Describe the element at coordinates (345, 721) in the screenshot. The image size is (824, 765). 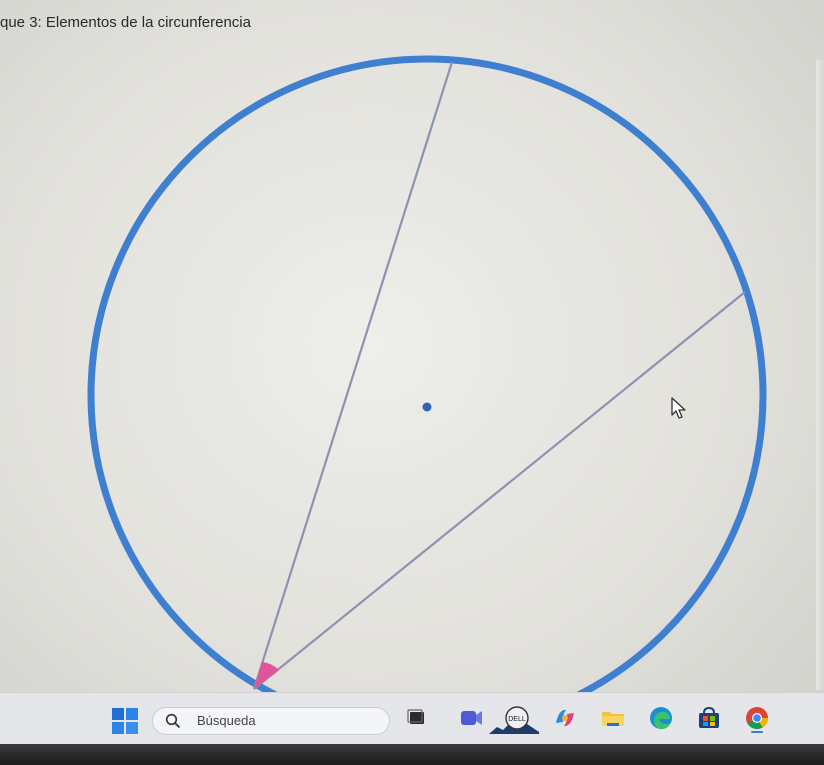
I see `taskbar-search-box: Búsqueda` at that location.